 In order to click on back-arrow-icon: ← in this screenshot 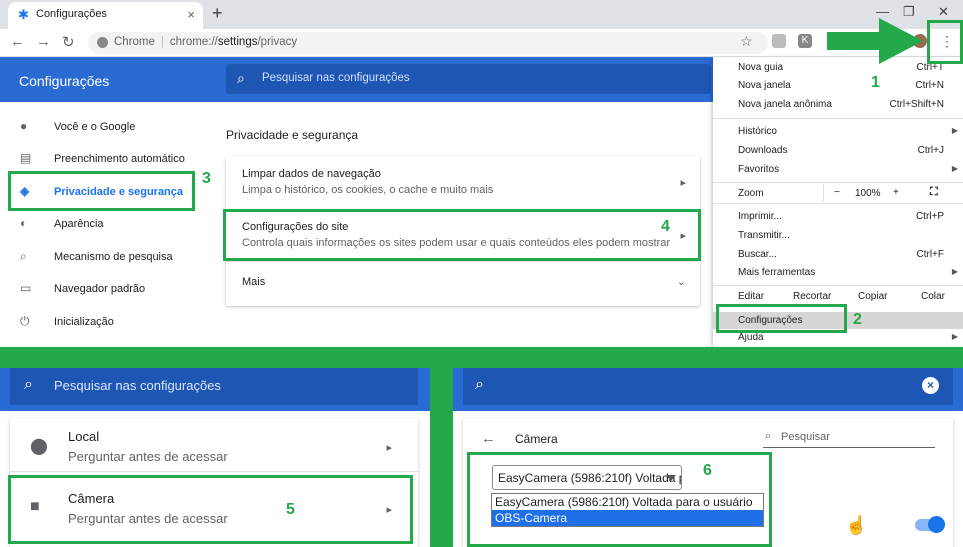, I will do `click(488, 438)`.